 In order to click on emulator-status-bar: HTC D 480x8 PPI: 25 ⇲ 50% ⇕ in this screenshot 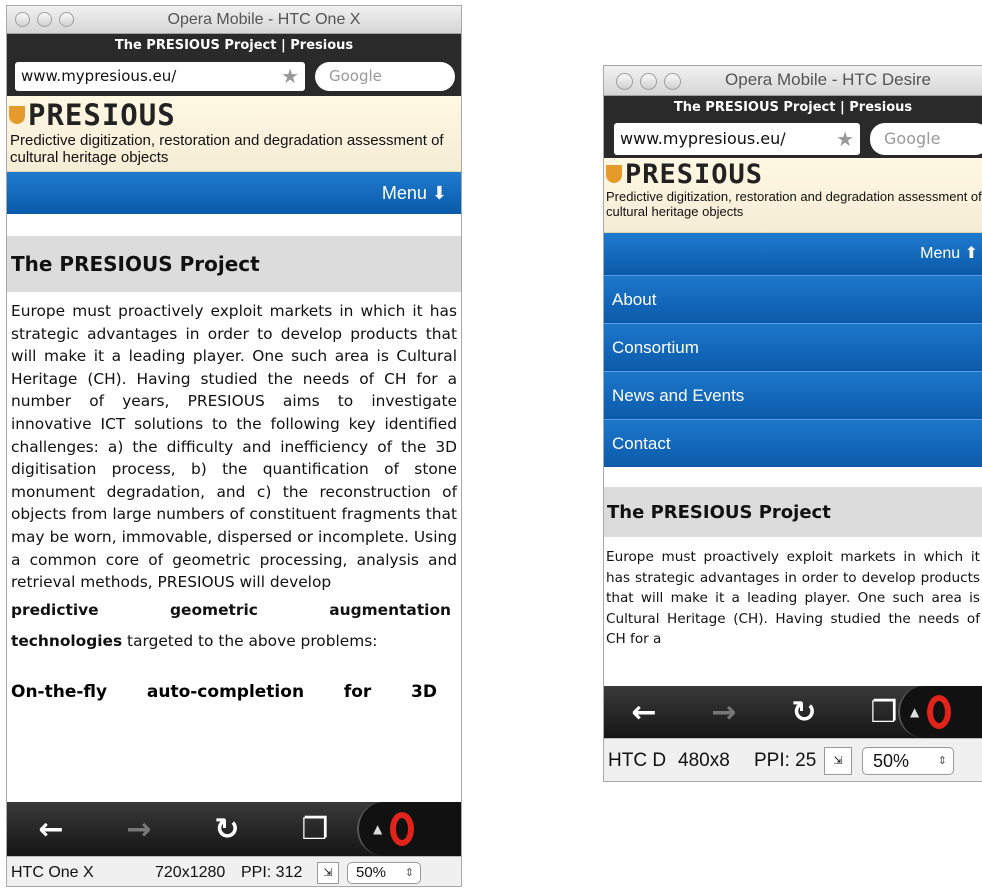, I will do `click(793, 759)`.